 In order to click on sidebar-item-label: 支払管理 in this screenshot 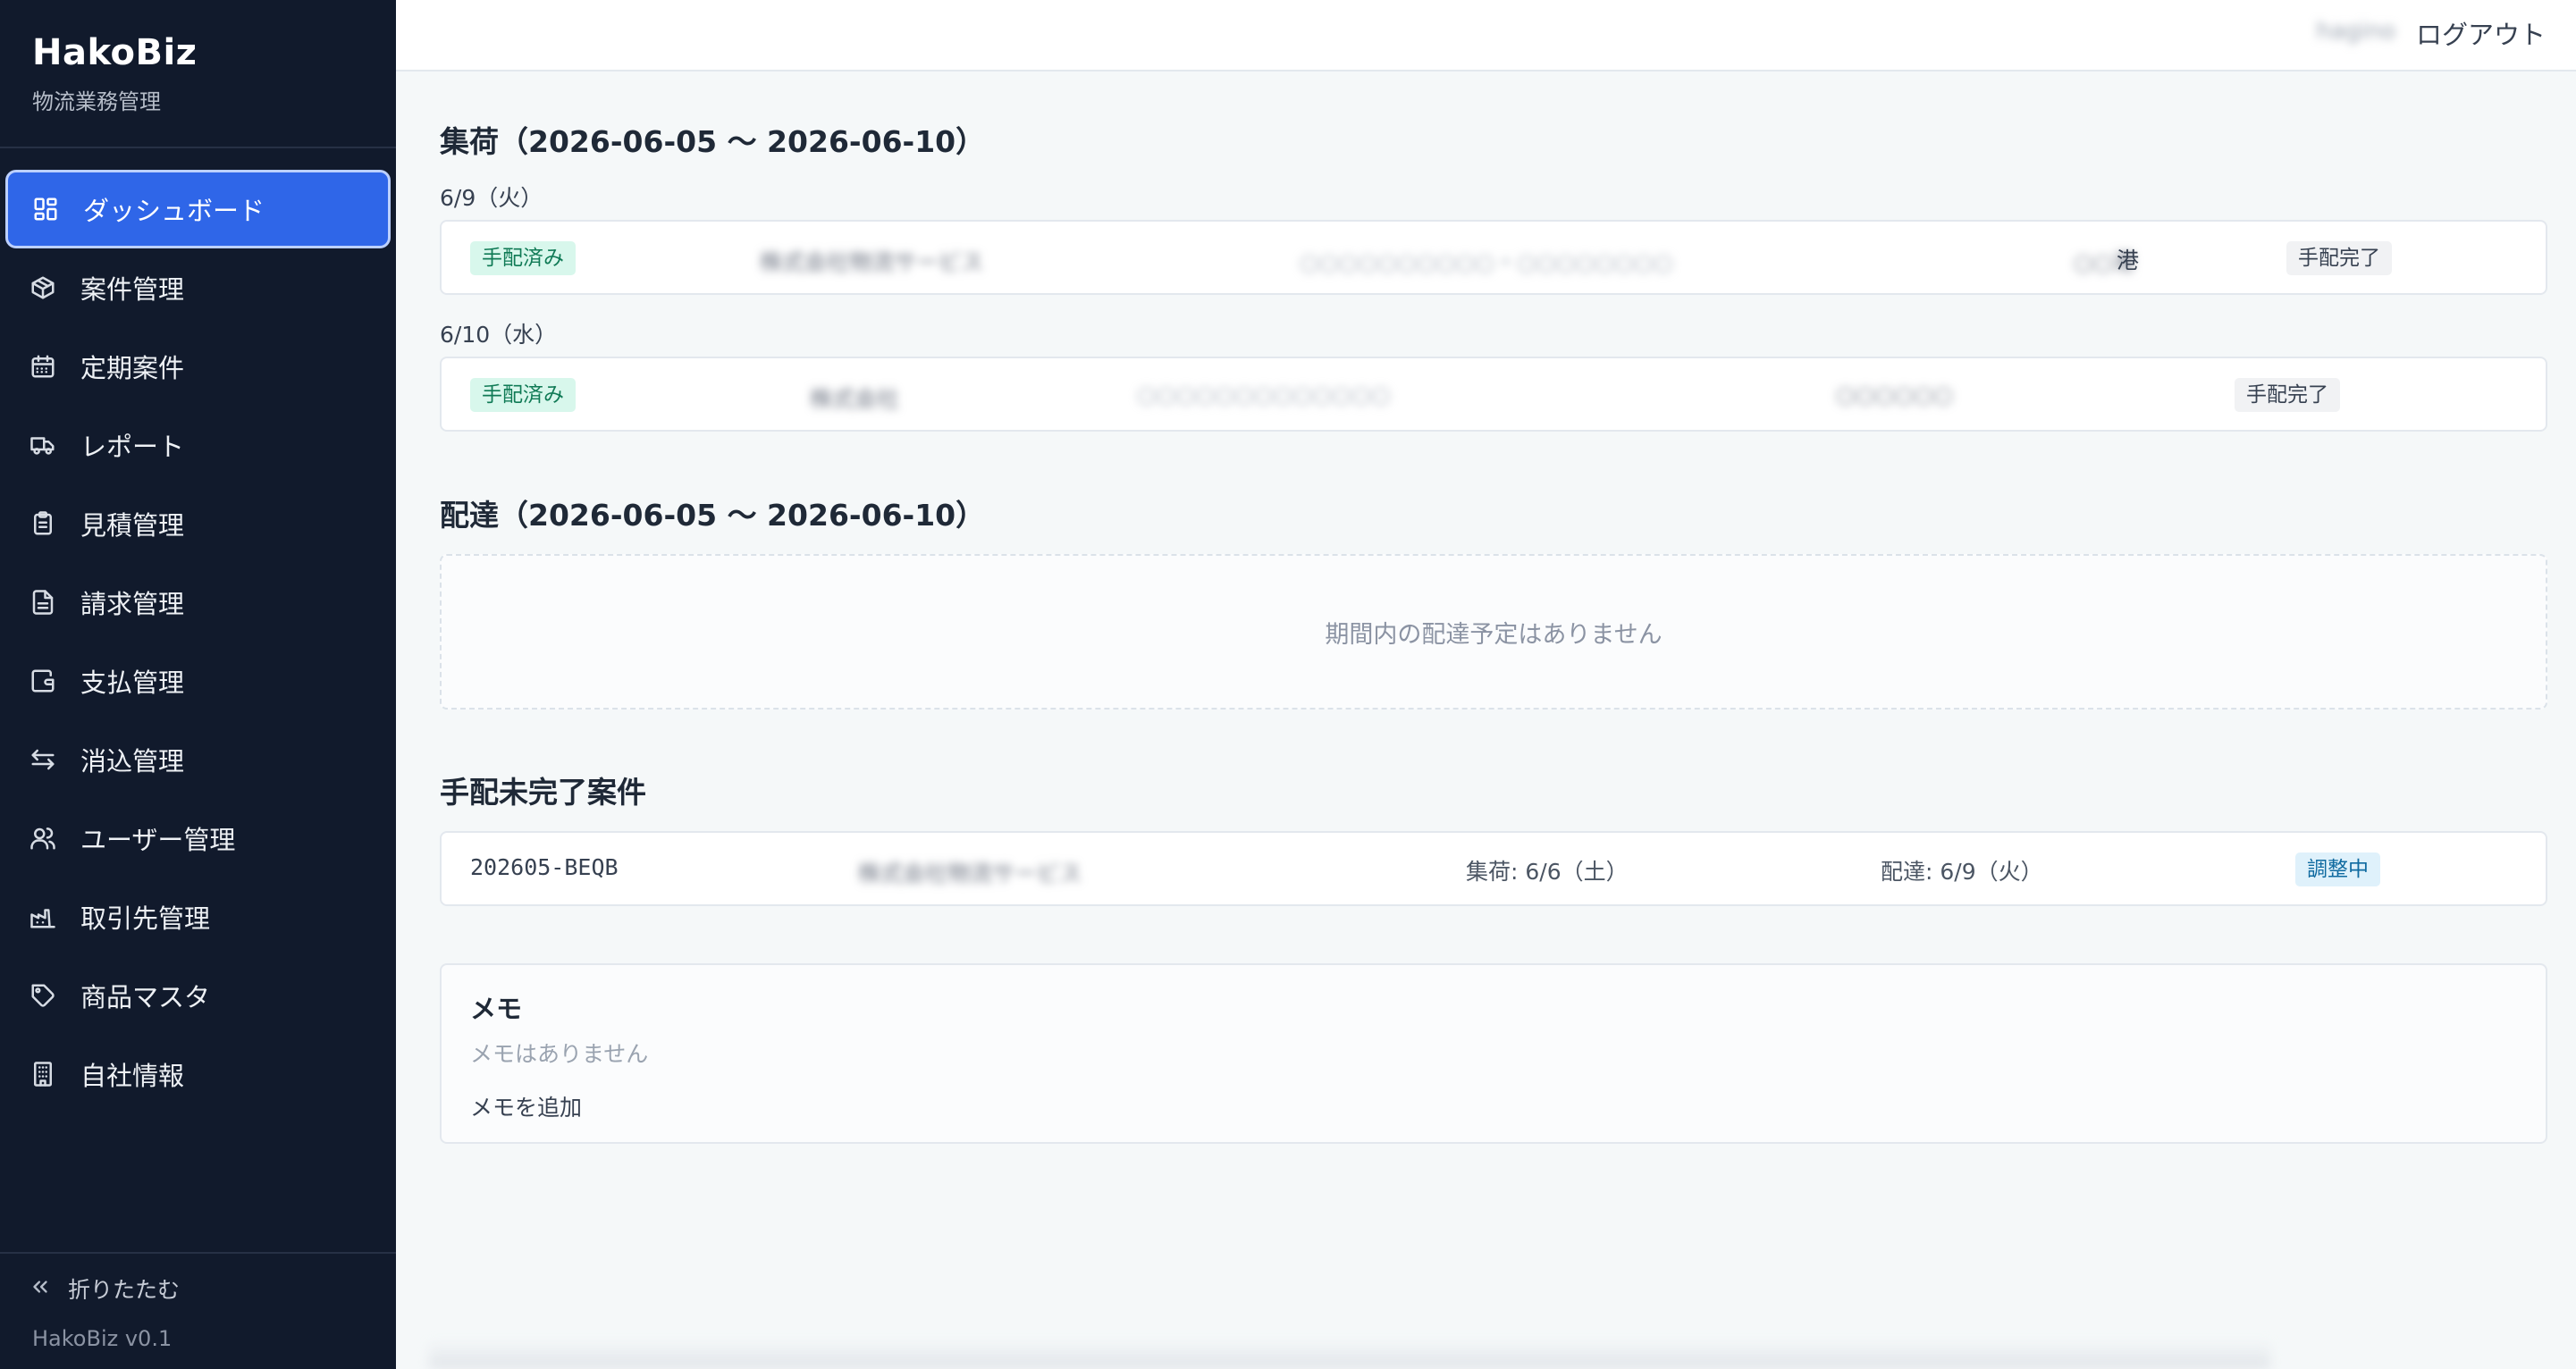, I will do `click(133, 683)`.